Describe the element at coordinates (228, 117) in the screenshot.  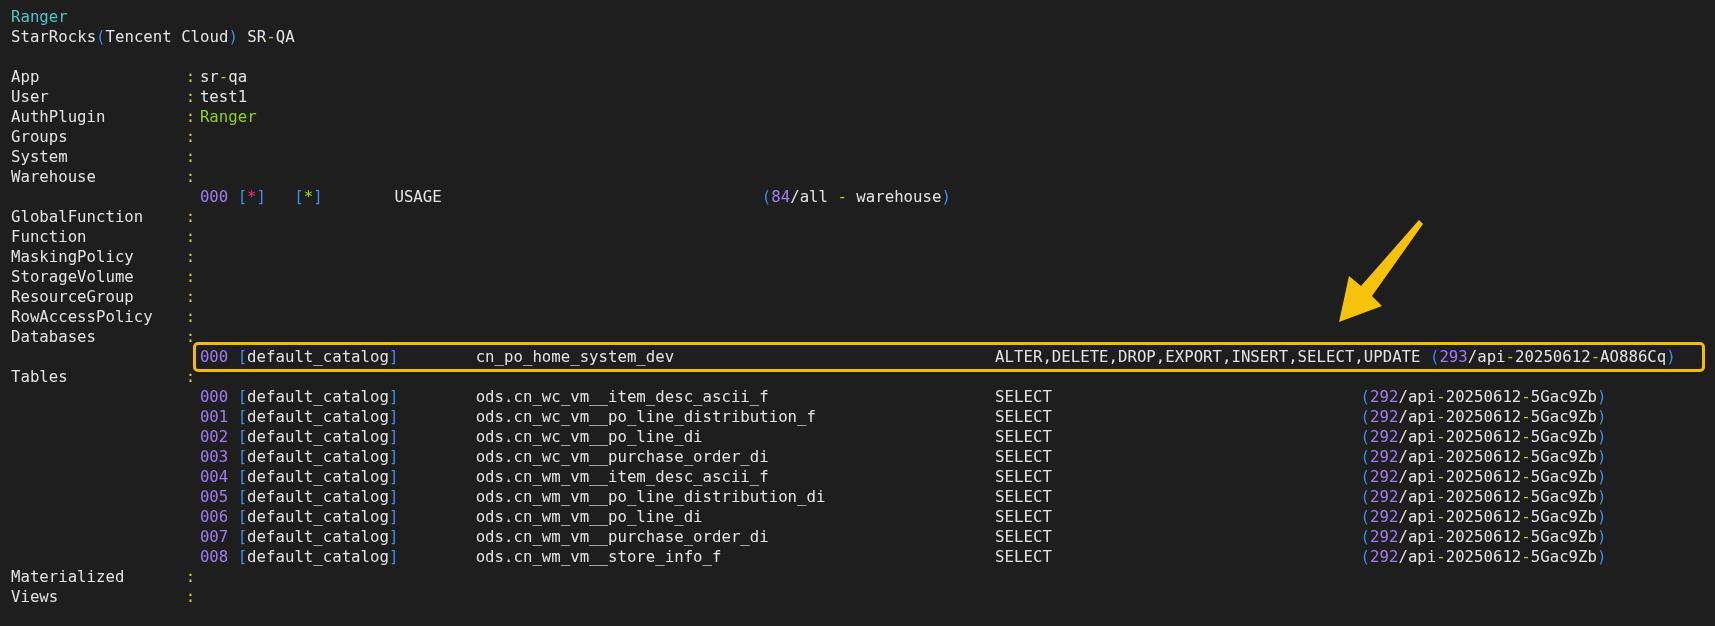
I see `field-value: Ranger` at that location.